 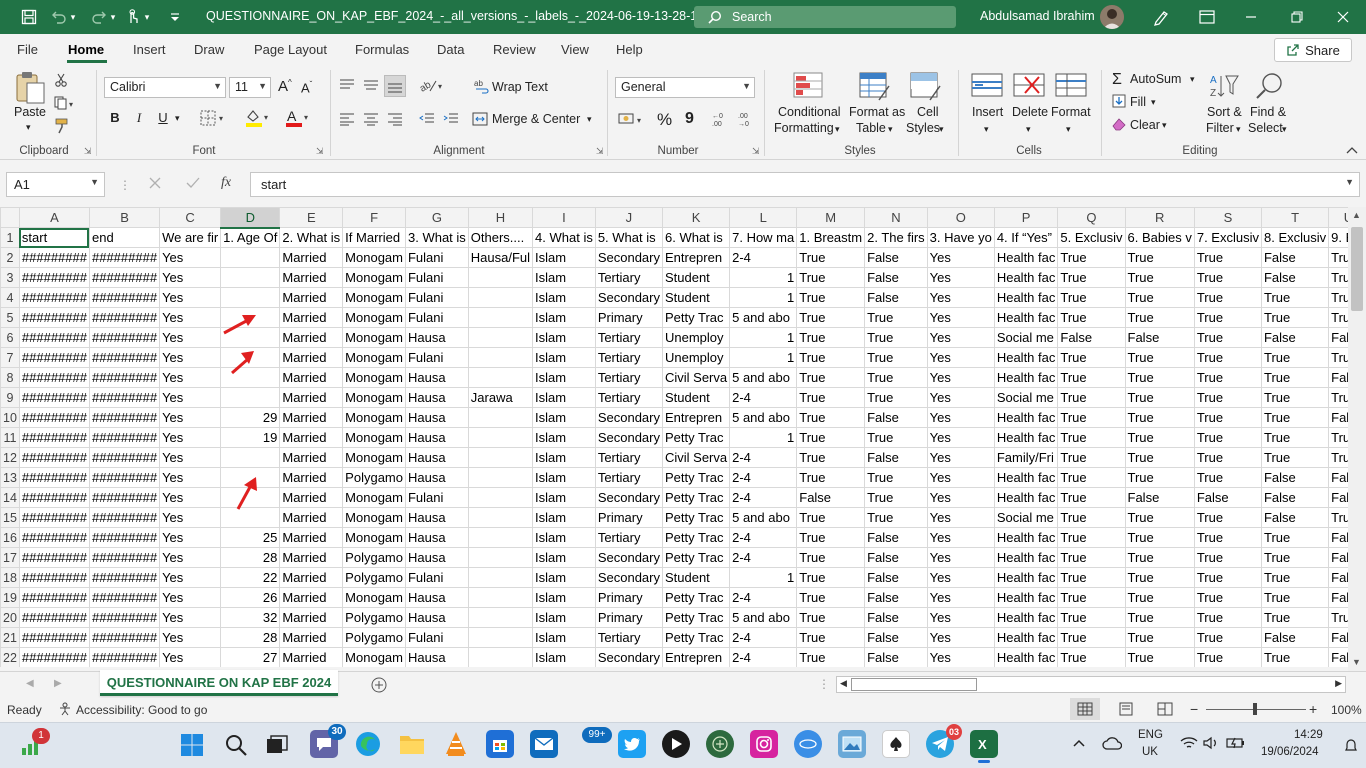 What do you see at coordinates (1026, 237) in the screenshot?
I see `cell: 4. If “Yes”` at bounding box center [1026, 237].